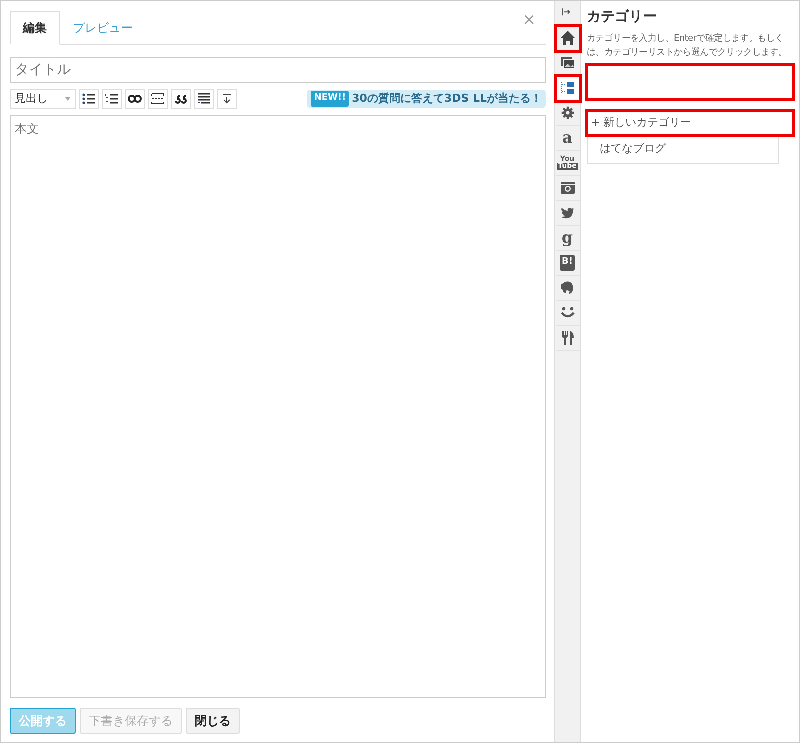  I want to click on sidebar-tab: B!, so click(568, 263).